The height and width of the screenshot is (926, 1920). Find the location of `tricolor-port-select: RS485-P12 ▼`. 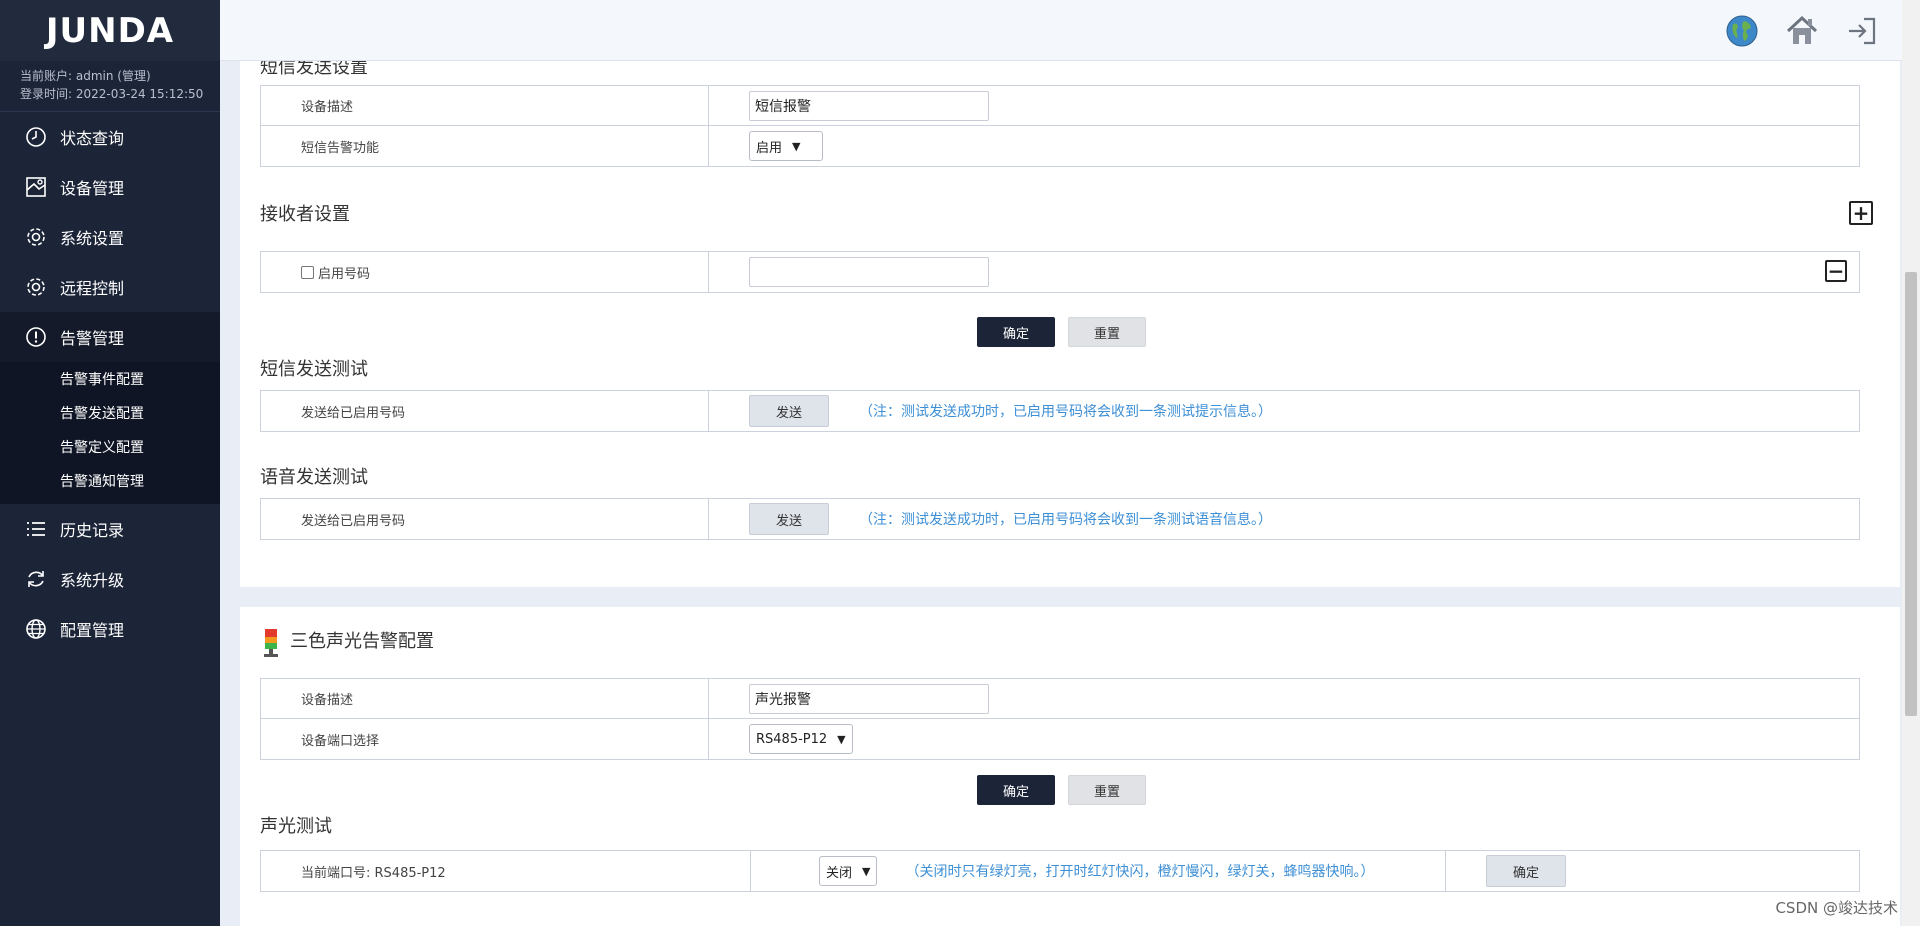

tricolor-port-select: RS485-P12 ▼ is located at coordinates (801, 739).